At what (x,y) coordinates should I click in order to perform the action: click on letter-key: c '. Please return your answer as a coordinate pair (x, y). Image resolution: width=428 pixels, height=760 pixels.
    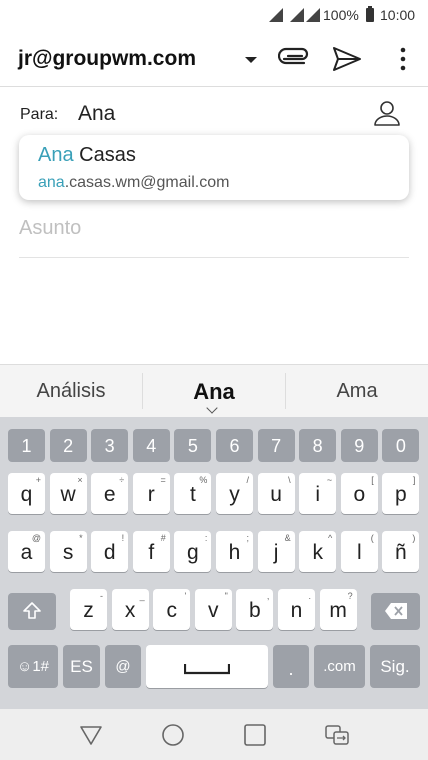
    Looking at the image, I should click on (172, 609).